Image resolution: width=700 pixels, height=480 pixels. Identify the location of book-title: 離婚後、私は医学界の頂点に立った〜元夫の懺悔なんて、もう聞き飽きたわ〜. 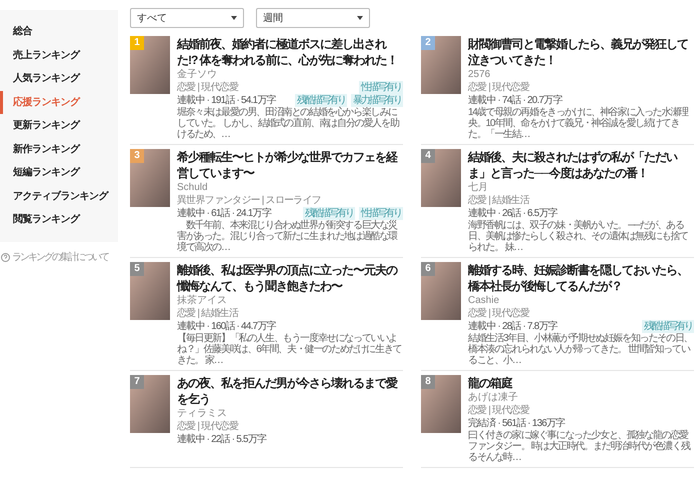
(290, 278).